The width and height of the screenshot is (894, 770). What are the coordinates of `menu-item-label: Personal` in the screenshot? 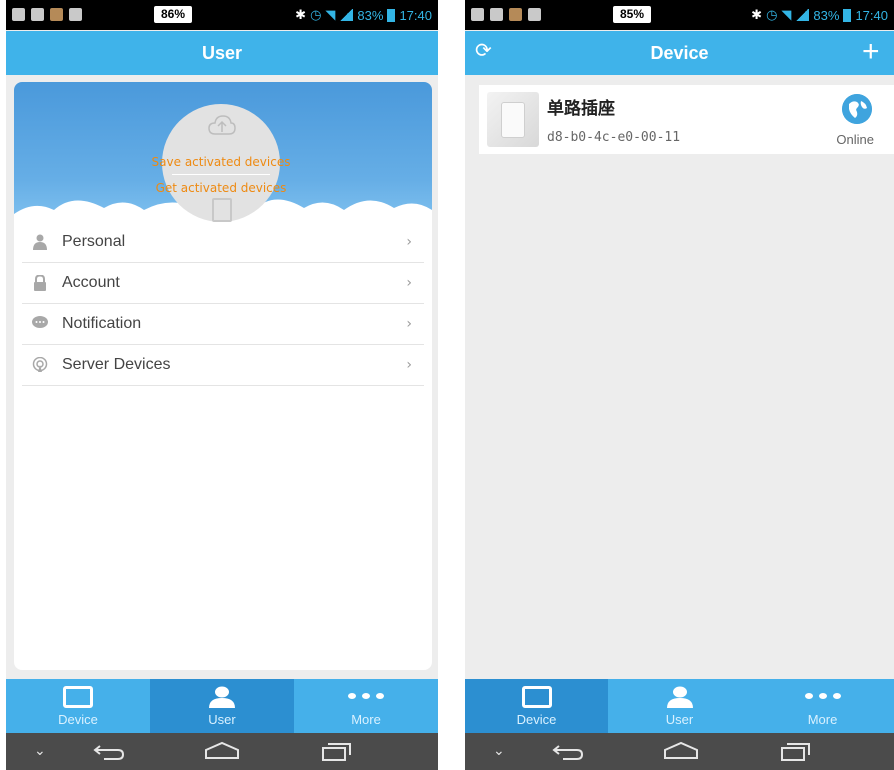 It's located at (94, 241).